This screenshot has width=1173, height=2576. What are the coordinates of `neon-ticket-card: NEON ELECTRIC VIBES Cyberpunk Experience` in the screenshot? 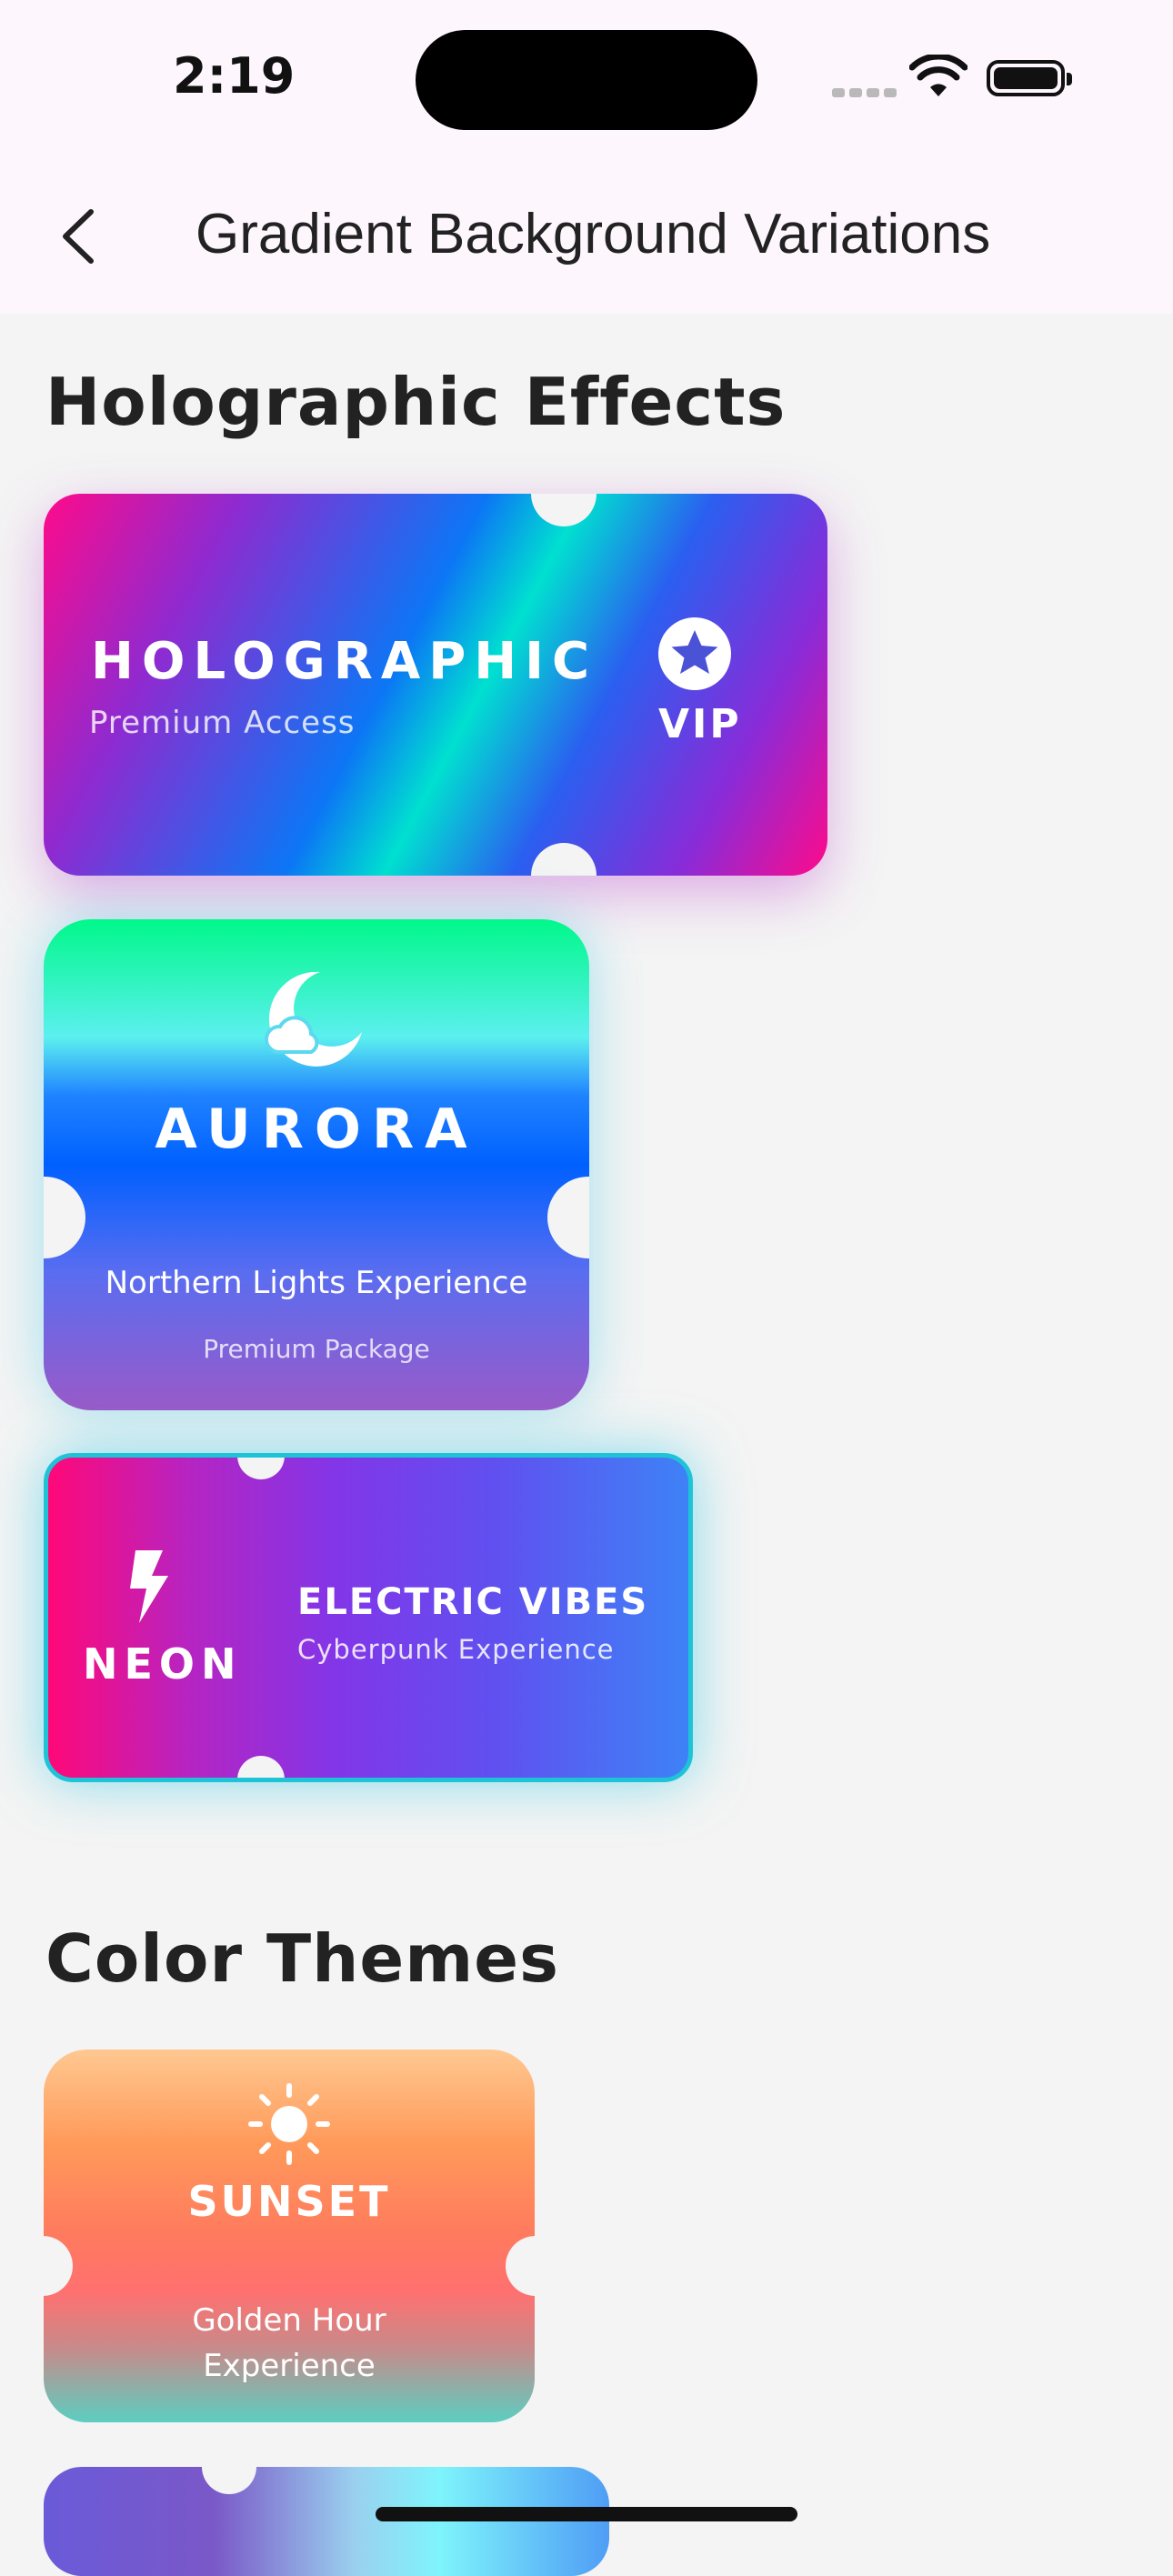 It's located at (368, 1618).